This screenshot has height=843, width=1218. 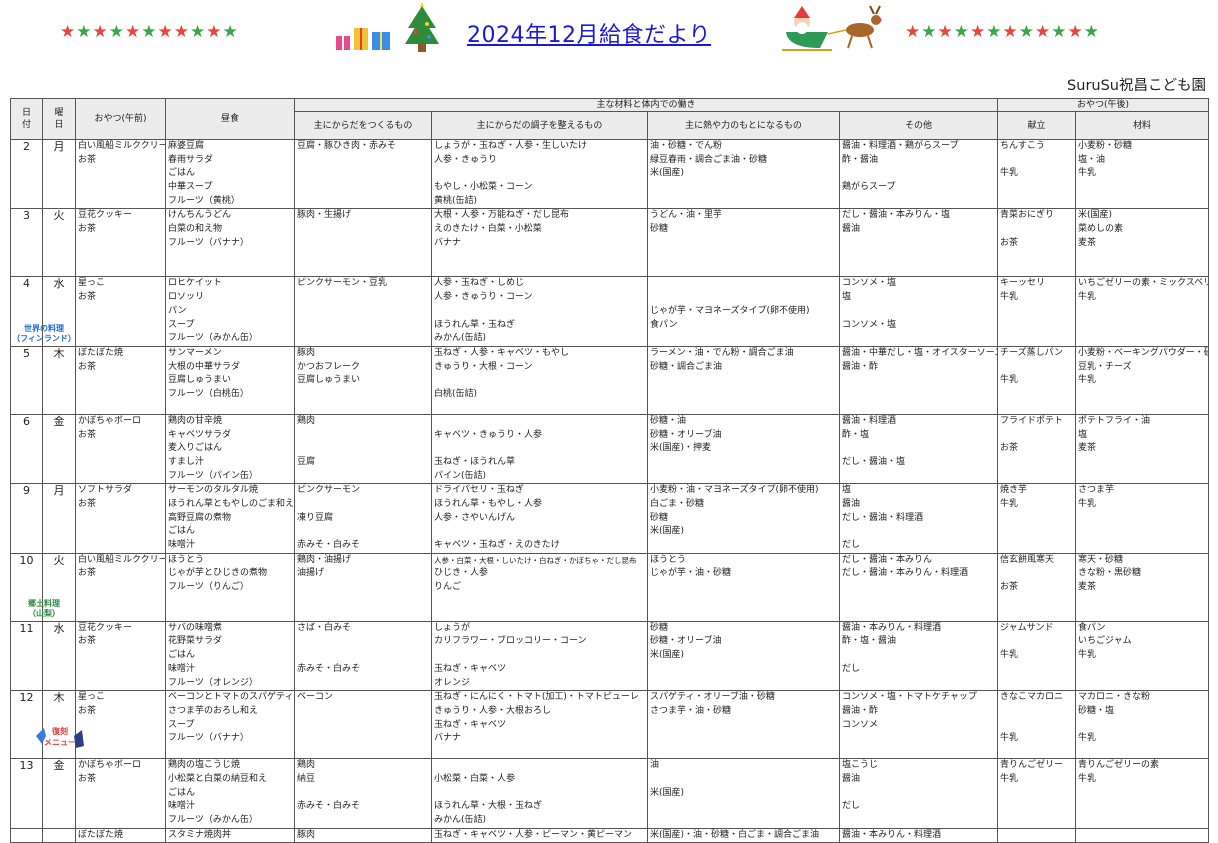 What do you see at coordinates (918, 587) in the screenshot?
I see `other-cell: だし・醤油・本みりん だし・醤油・本みりん・料理酒` at bounding box center [918, 587].